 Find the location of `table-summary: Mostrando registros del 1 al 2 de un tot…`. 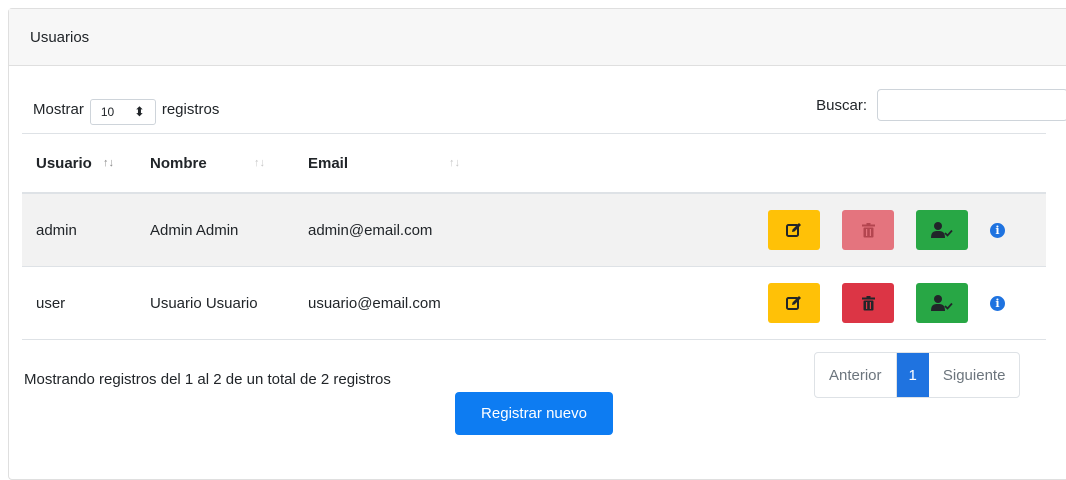

table-summary: Mostrando registros del 1 al 2 de un tot… is located at coordinates (207, 379).